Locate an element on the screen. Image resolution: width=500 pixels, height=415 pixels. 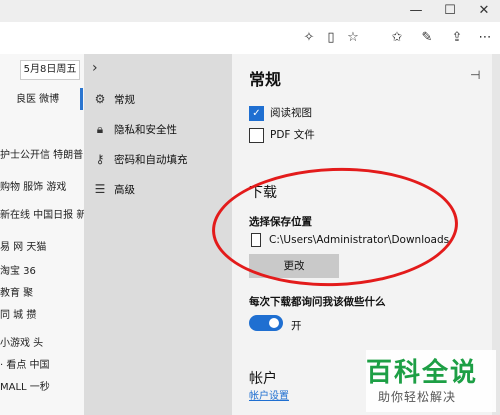
toggle-knob is located at coordinates (274, 323).